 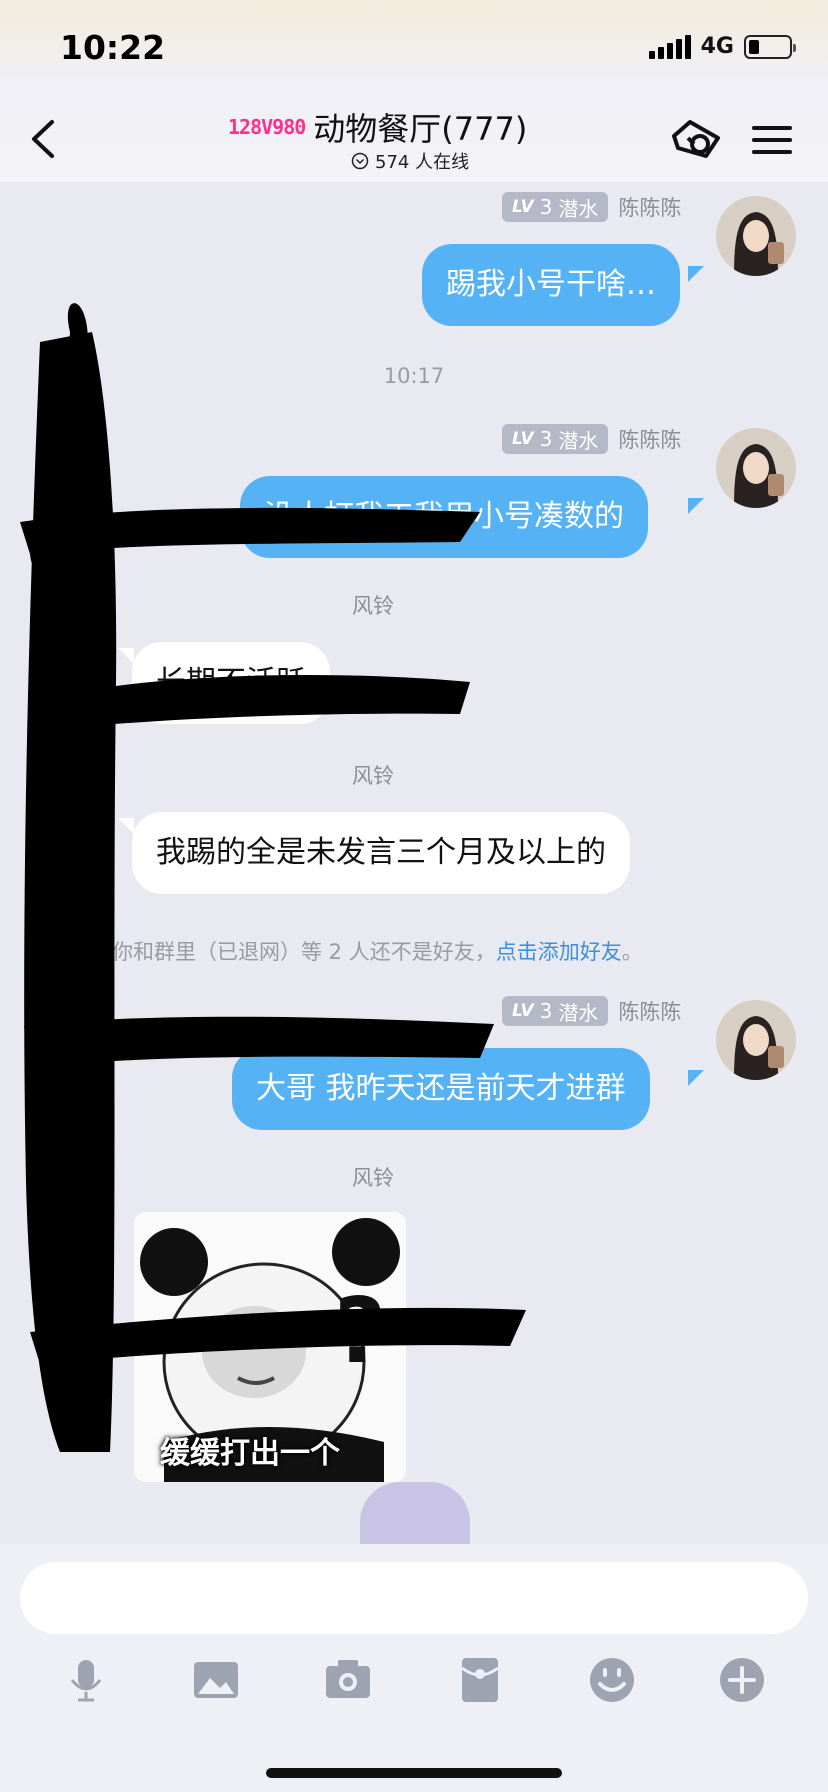 I want to click on image-icon, so click(x=216, y=1680).